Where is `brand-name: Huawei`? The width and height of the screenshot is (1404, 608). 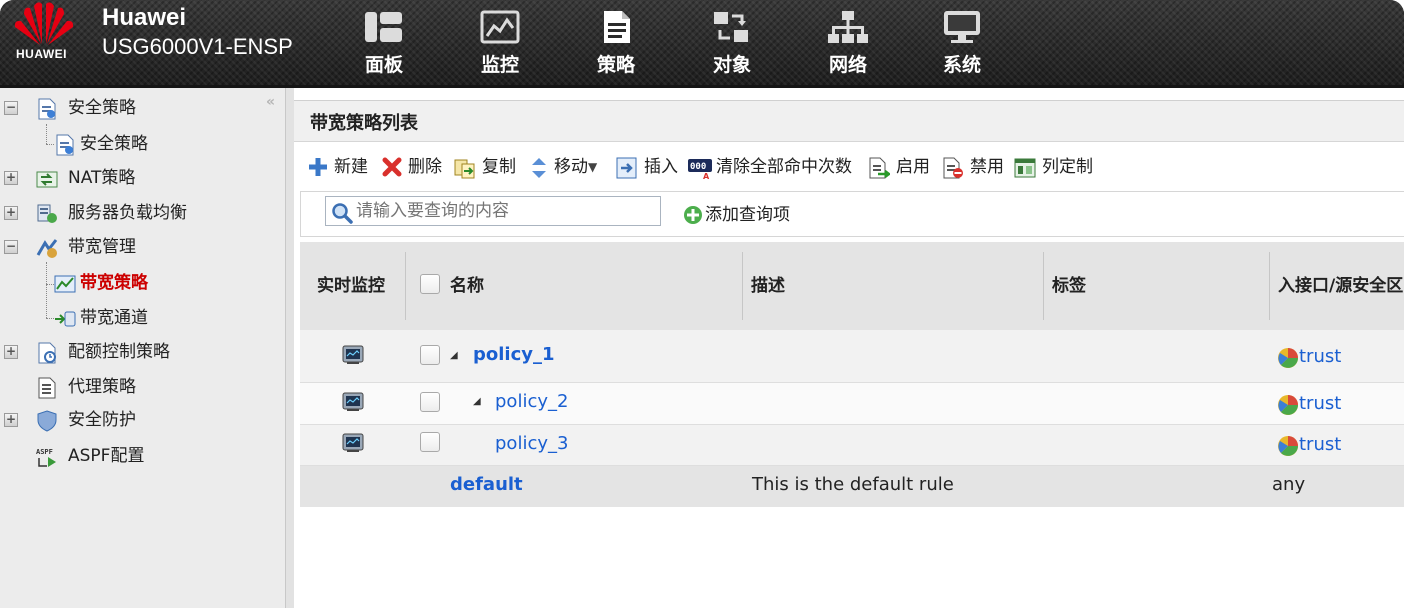 brand-name: Huawei is located at coordinates (144, 17).